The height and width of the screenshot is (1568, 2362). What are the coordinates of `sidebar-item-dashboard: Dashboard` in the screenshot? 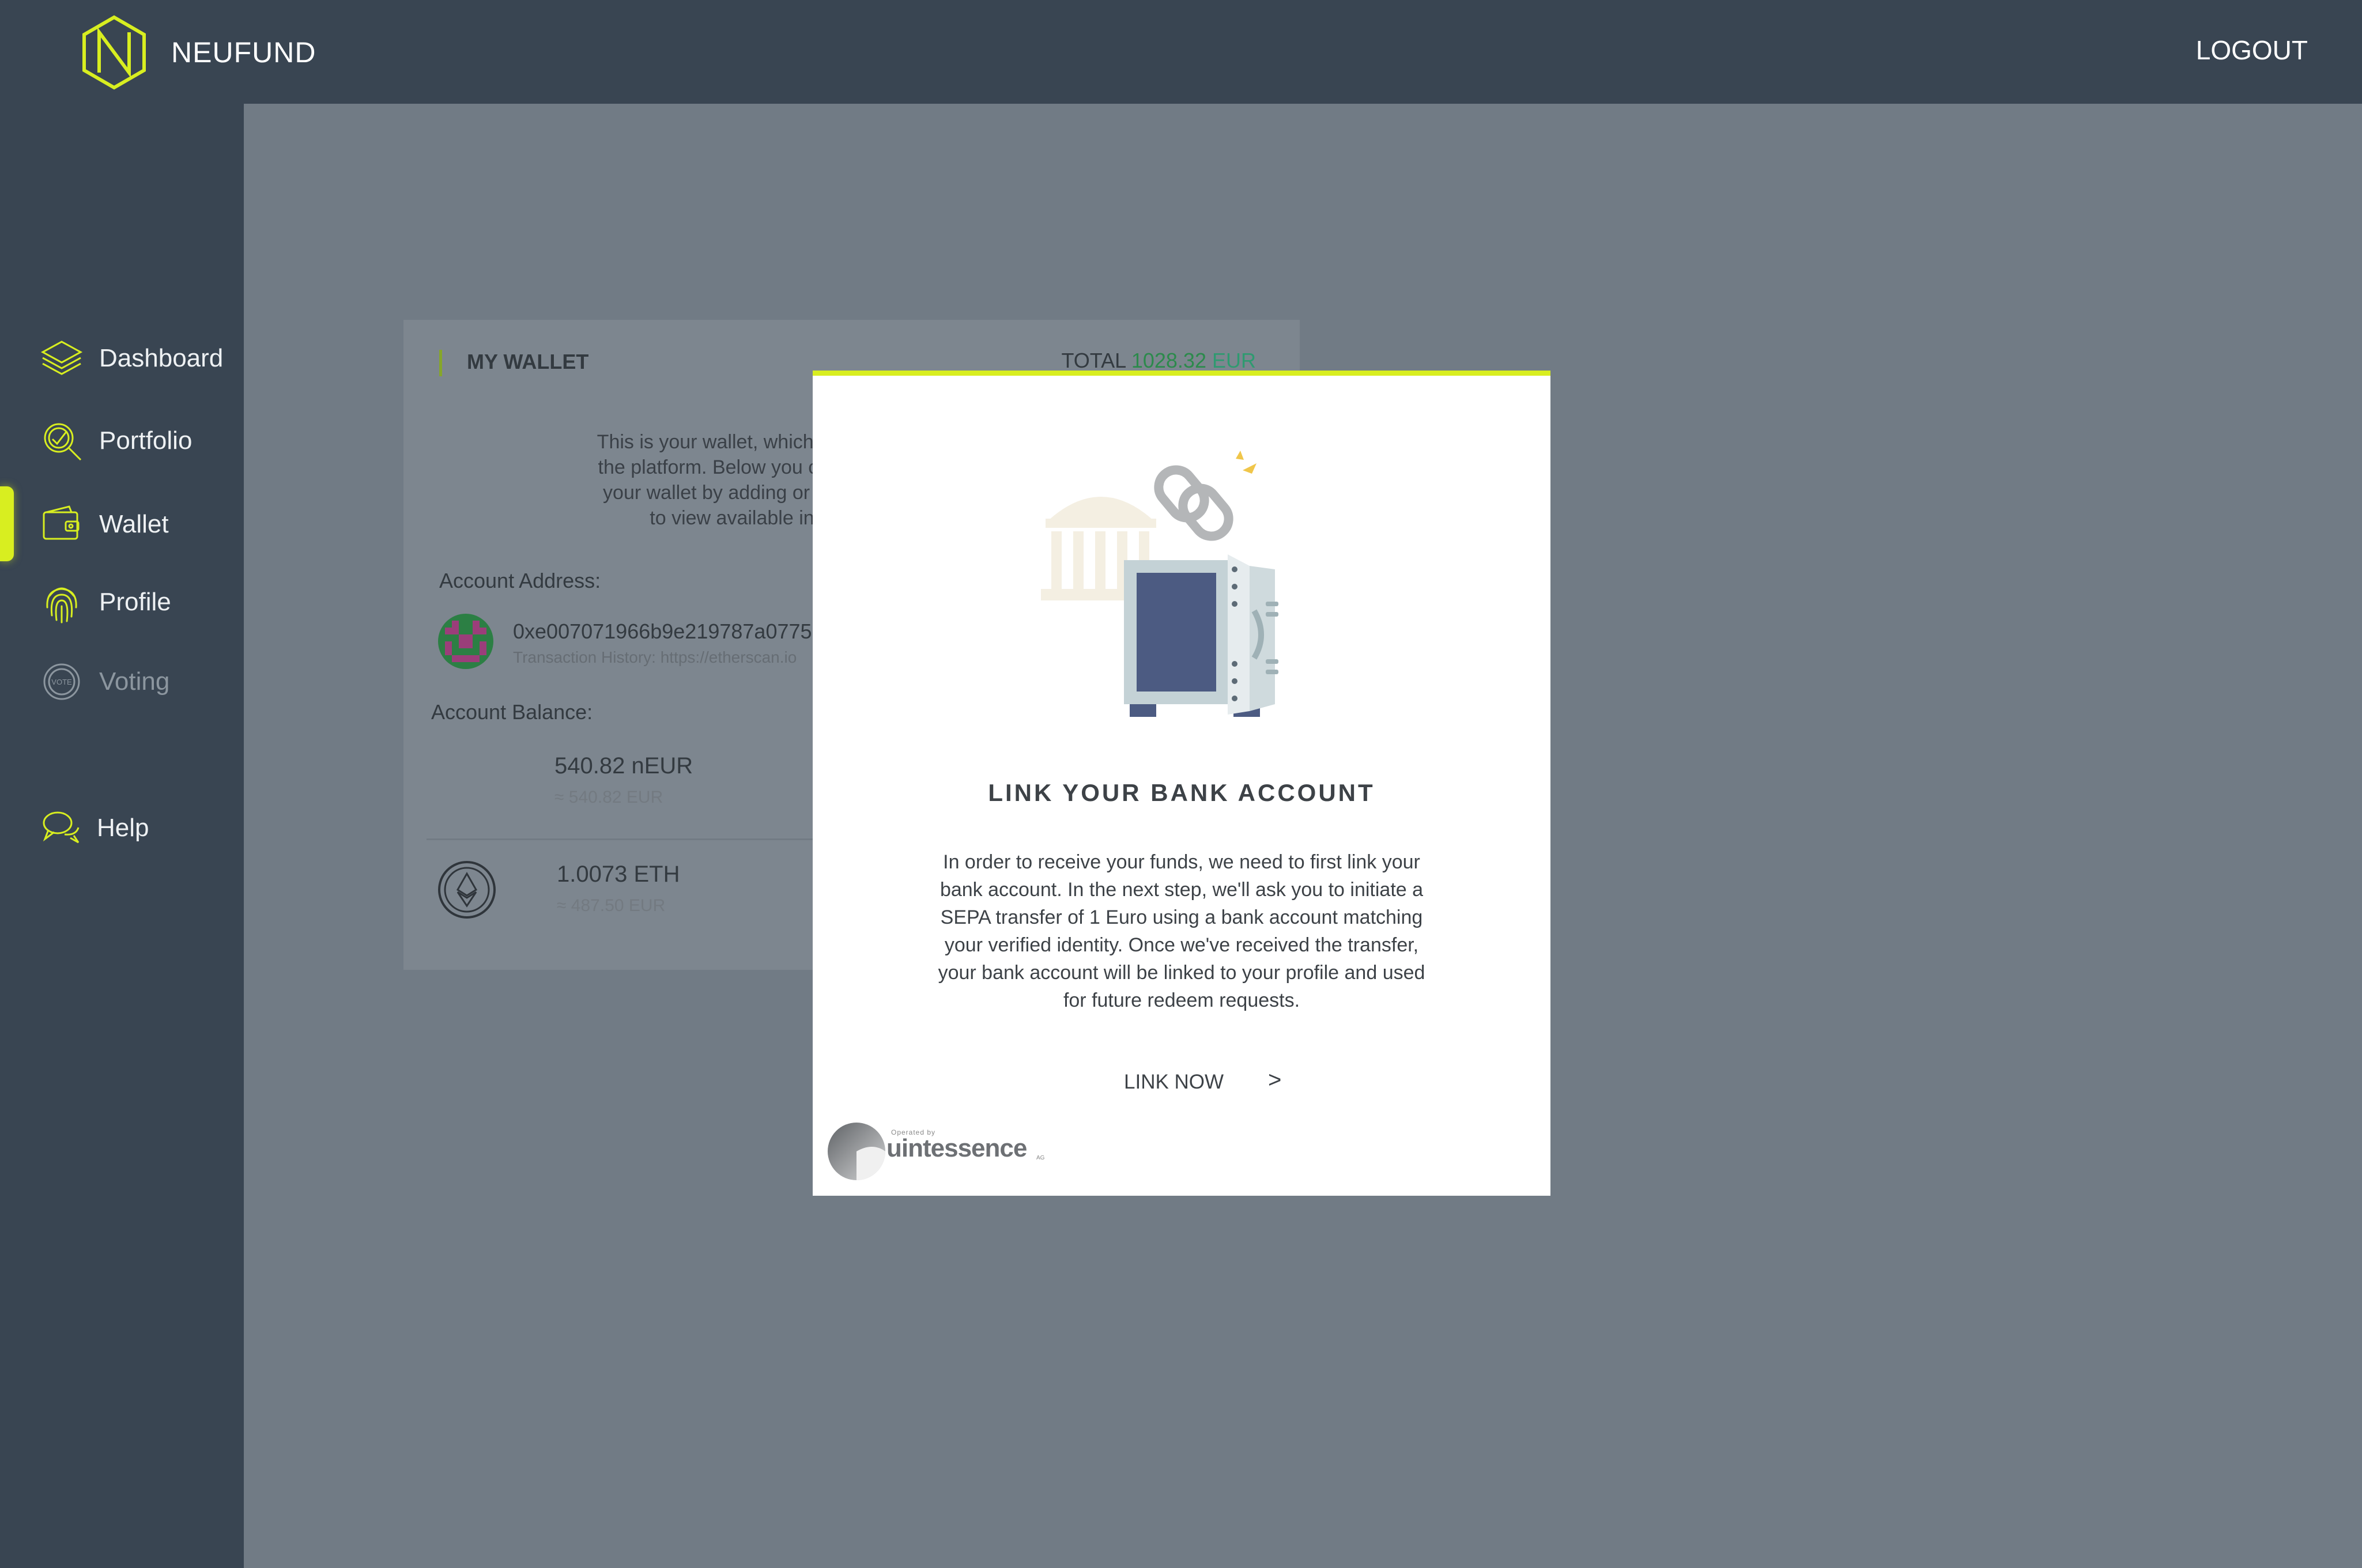 It's located at (122, 358).